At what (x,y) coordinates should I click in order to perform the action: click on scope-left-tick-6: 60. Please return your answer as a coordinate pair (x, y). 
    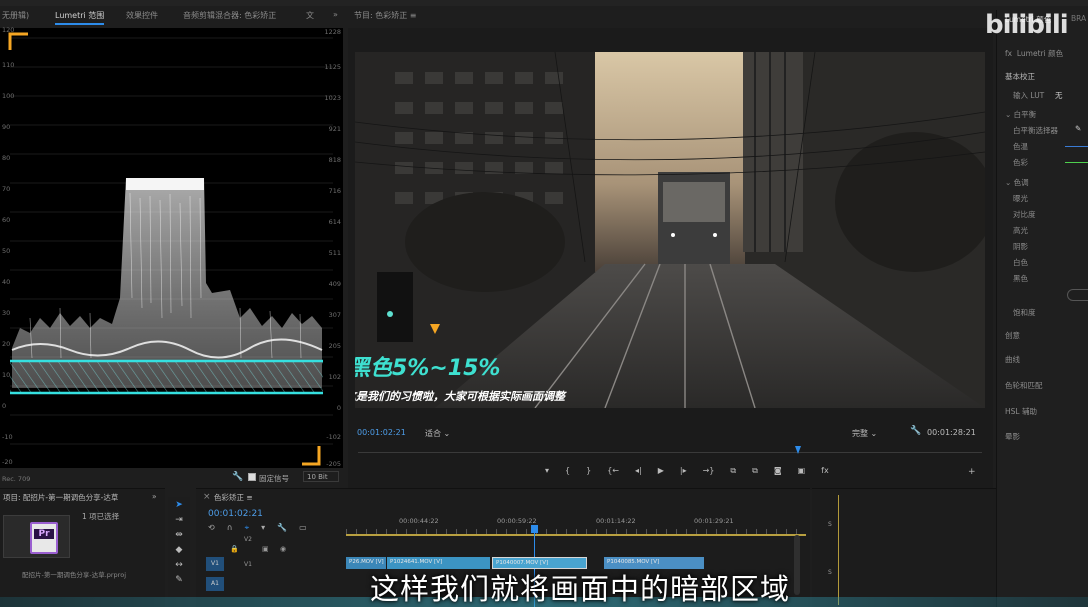
    Looking at the image, I should click on (6, 220).